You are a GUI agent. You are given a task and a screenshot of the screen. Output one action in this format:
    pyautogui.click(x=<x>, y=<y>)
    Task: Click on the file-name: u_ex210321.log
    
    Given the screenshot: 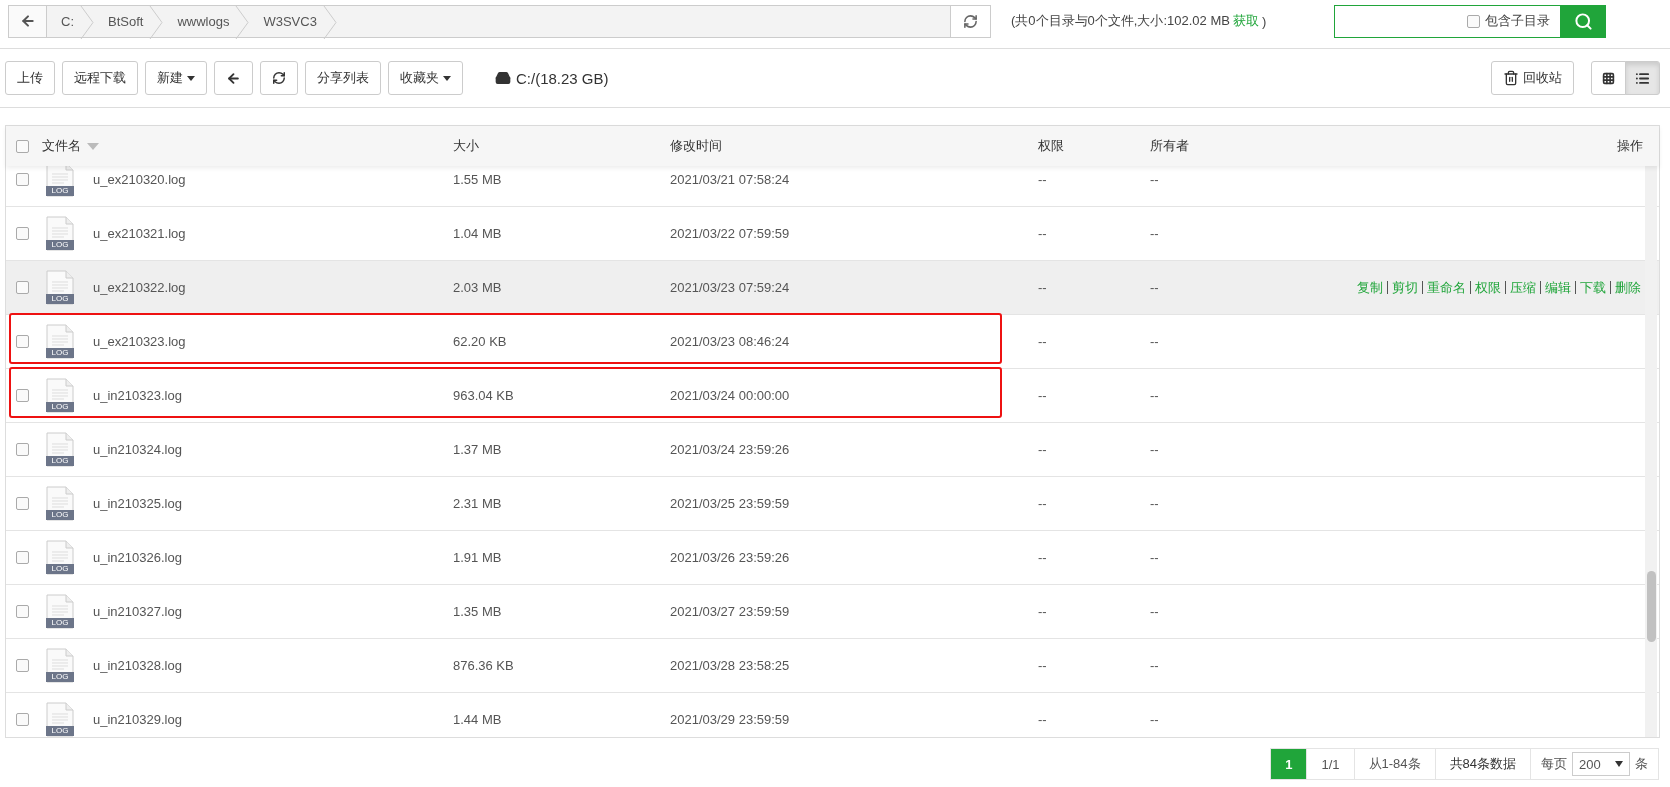 What is the action you would take?
    pyautogui.click(x=273, y=233)
    